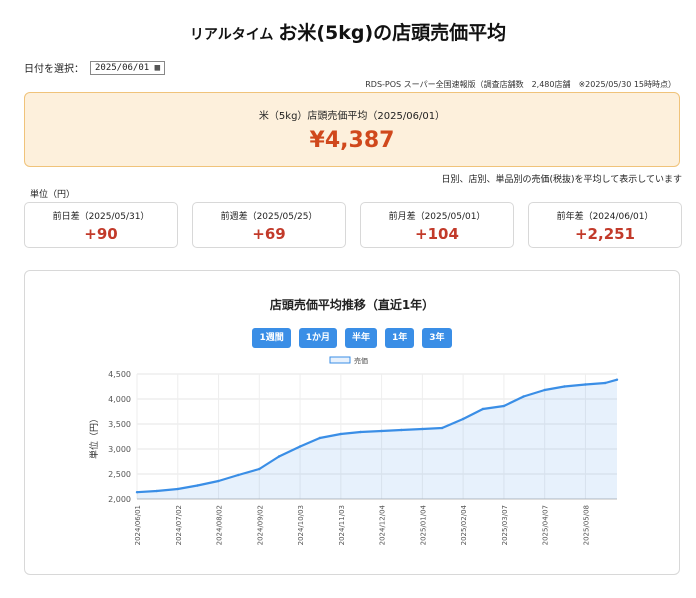  I want to click on average-panel: 米（5kg）店頭売価平均（2025/06/01） ¥4,387, so click(352, 129).